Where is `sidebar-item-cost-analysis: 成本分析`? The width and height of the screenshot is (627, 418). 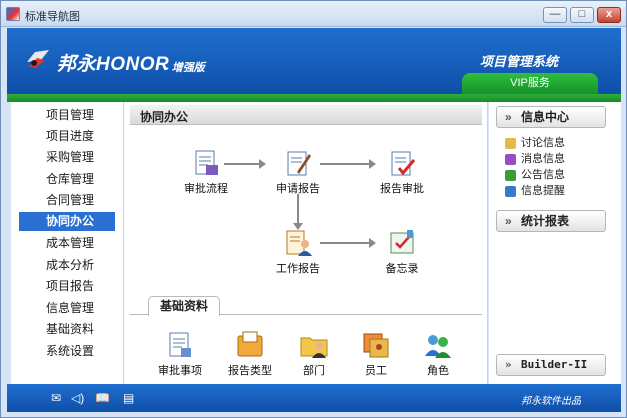
sidebar-item-cost-analysis: 成本分析 is located at coordinates (67, 265).